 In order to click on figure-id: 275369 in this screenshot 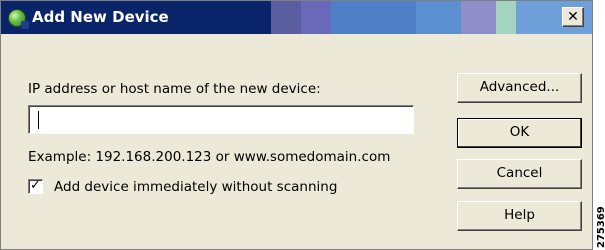, I will do `click(600, 227)`.